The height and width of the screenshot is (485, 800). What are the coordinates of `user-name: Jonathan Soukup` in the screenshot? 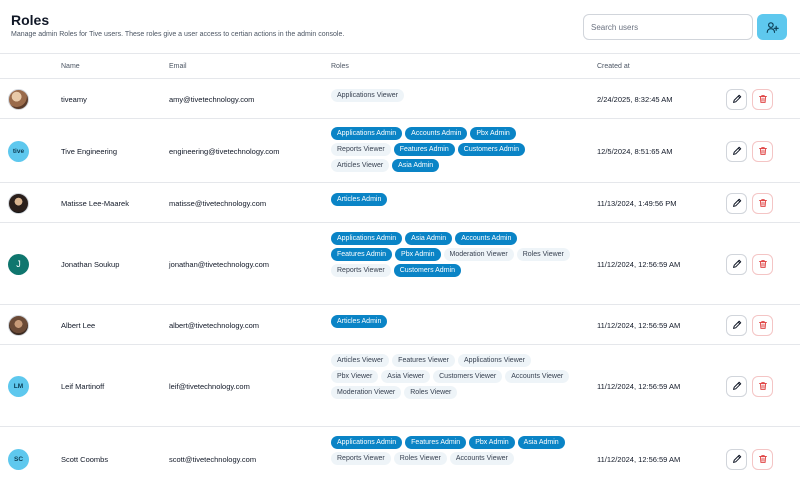 It's located at (90, 264).